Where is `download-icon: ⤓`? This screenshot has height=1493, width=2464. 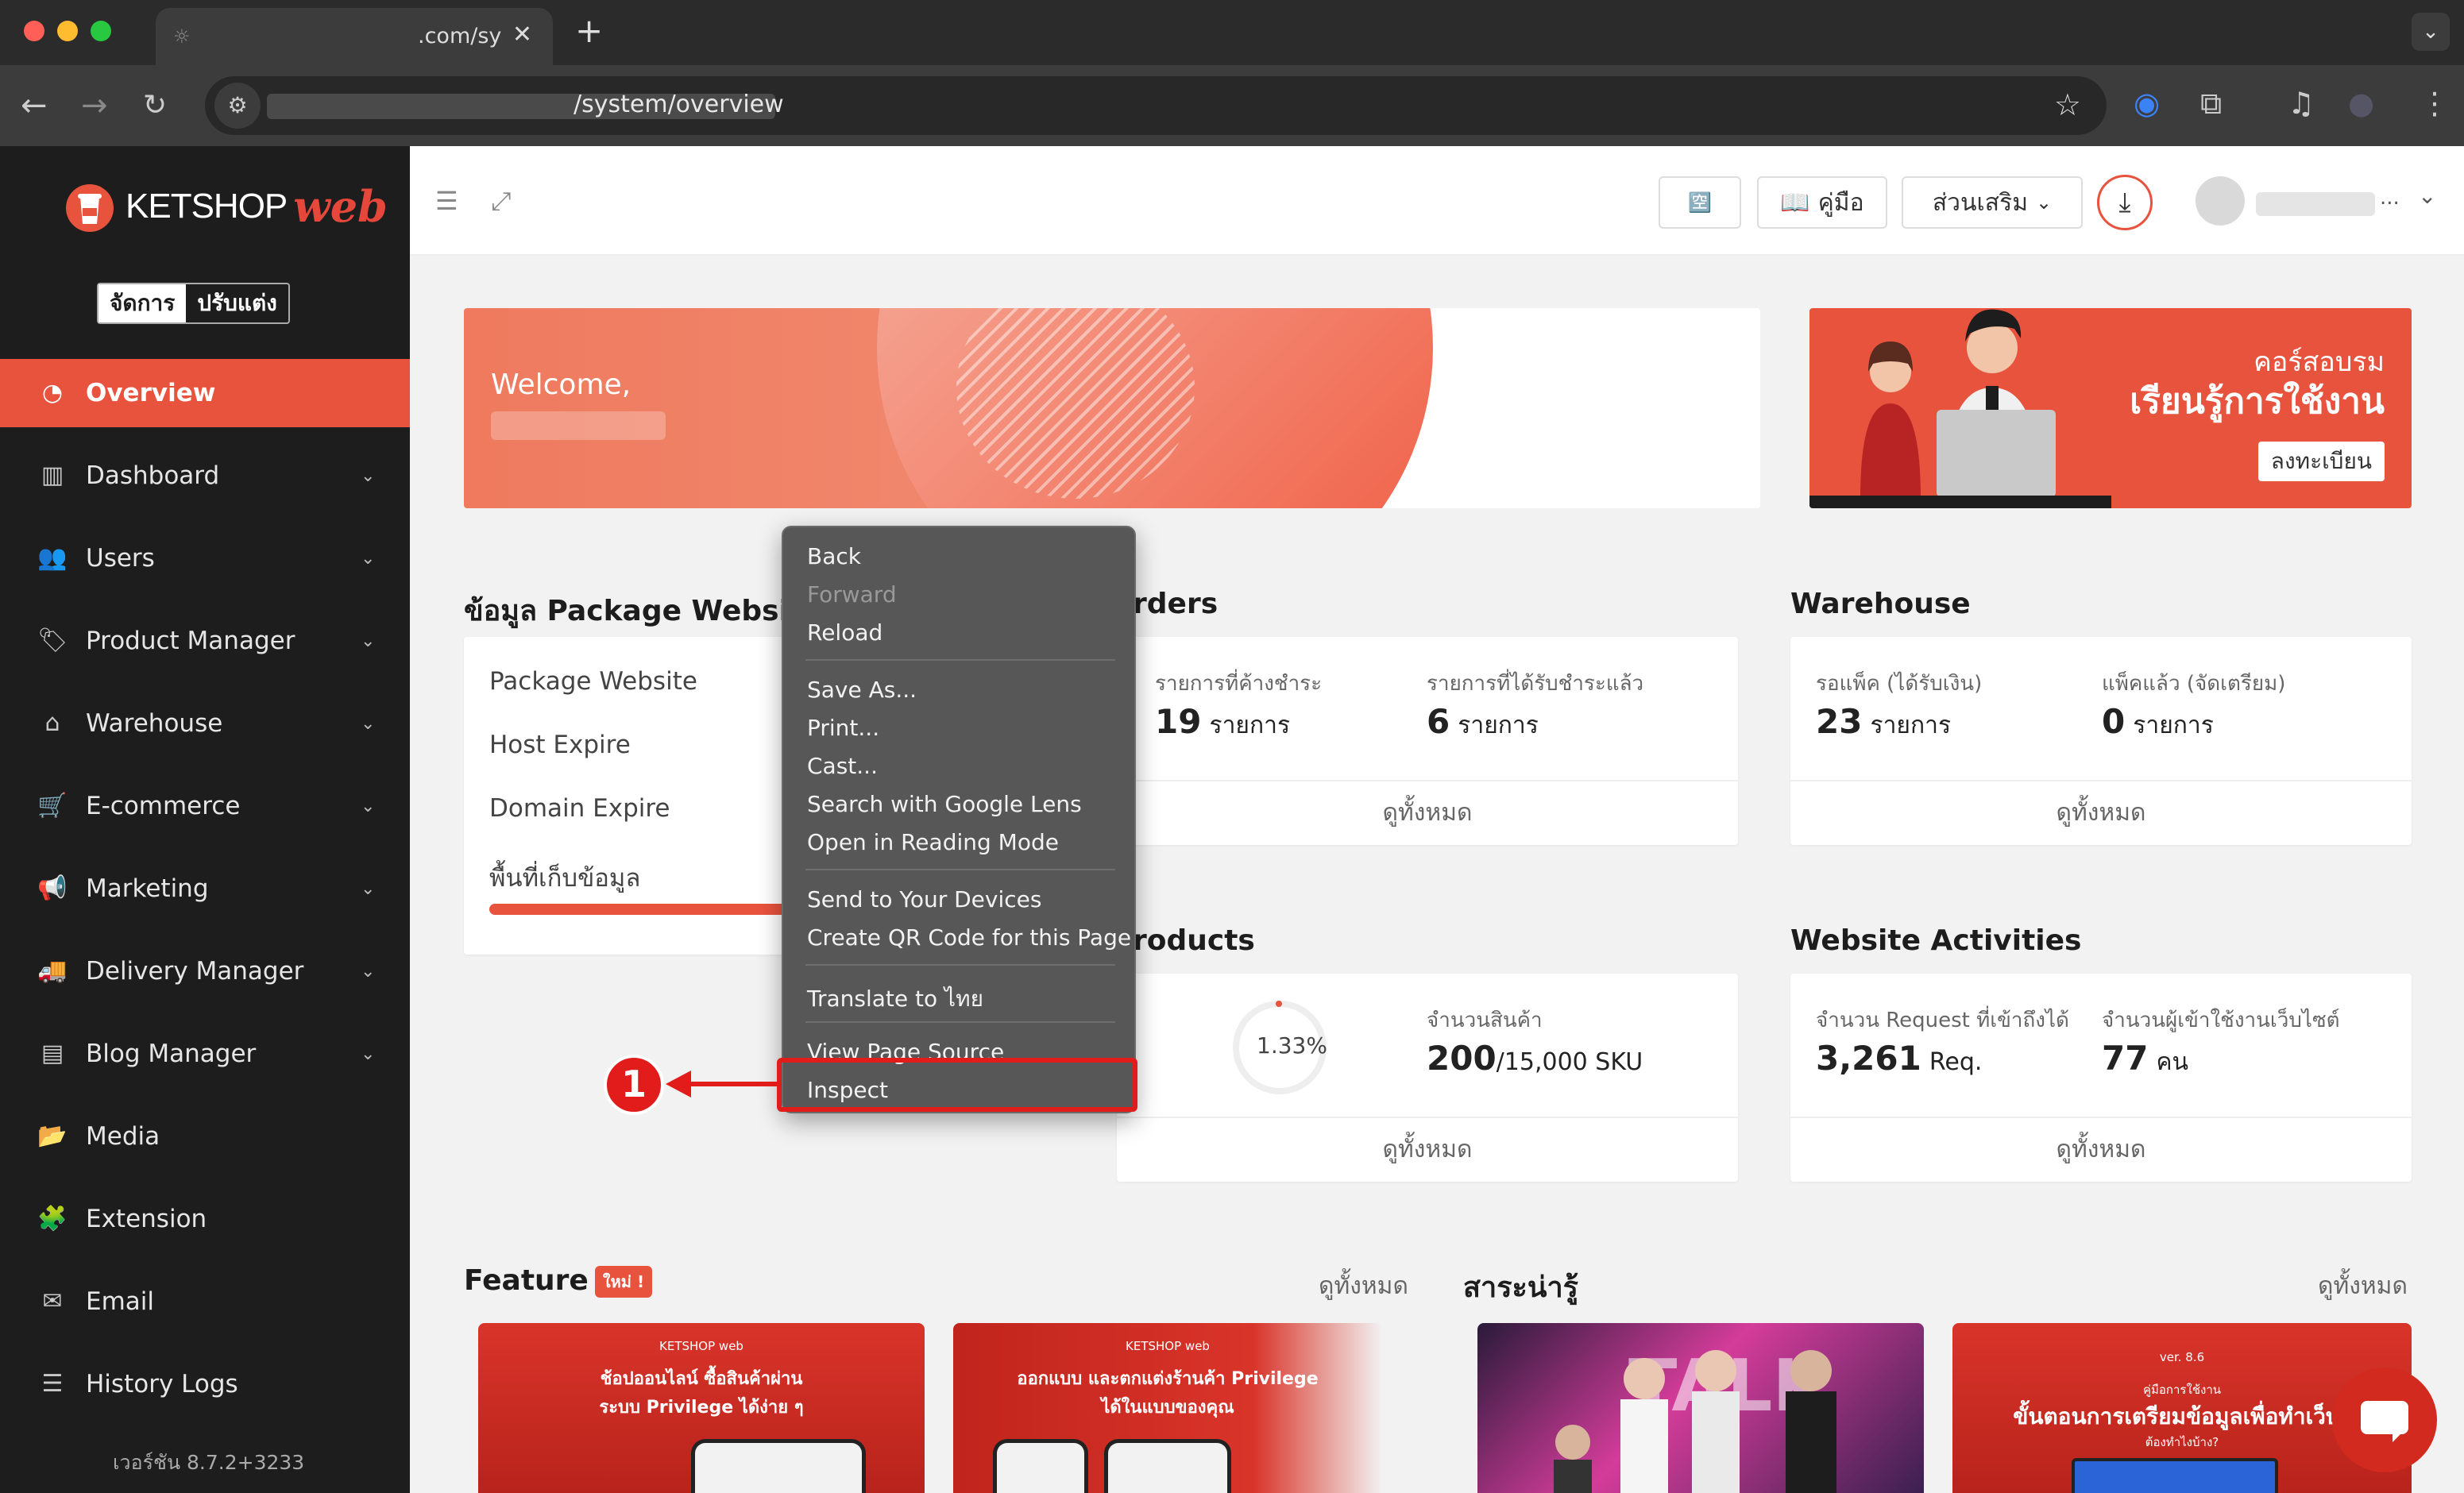
download-icon: ⤓ is located at coordinates (2125, 202).